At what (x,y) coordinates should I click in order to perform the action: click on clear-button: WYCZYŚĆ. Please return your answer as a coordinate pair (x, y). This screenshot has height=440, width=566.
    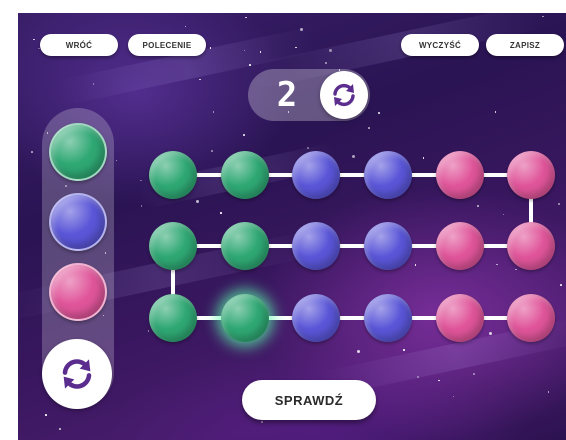
    Looking at the image, I should click on (440, 45).